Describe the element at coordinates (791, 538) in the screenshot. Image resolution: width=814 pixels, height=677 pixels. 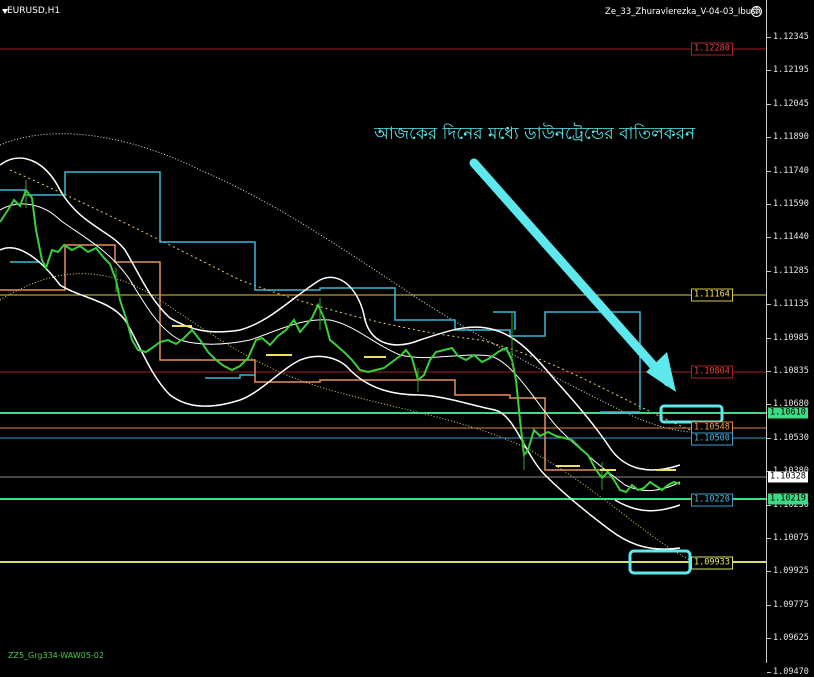
I see `price-tick-label: 1.10075` at that location.